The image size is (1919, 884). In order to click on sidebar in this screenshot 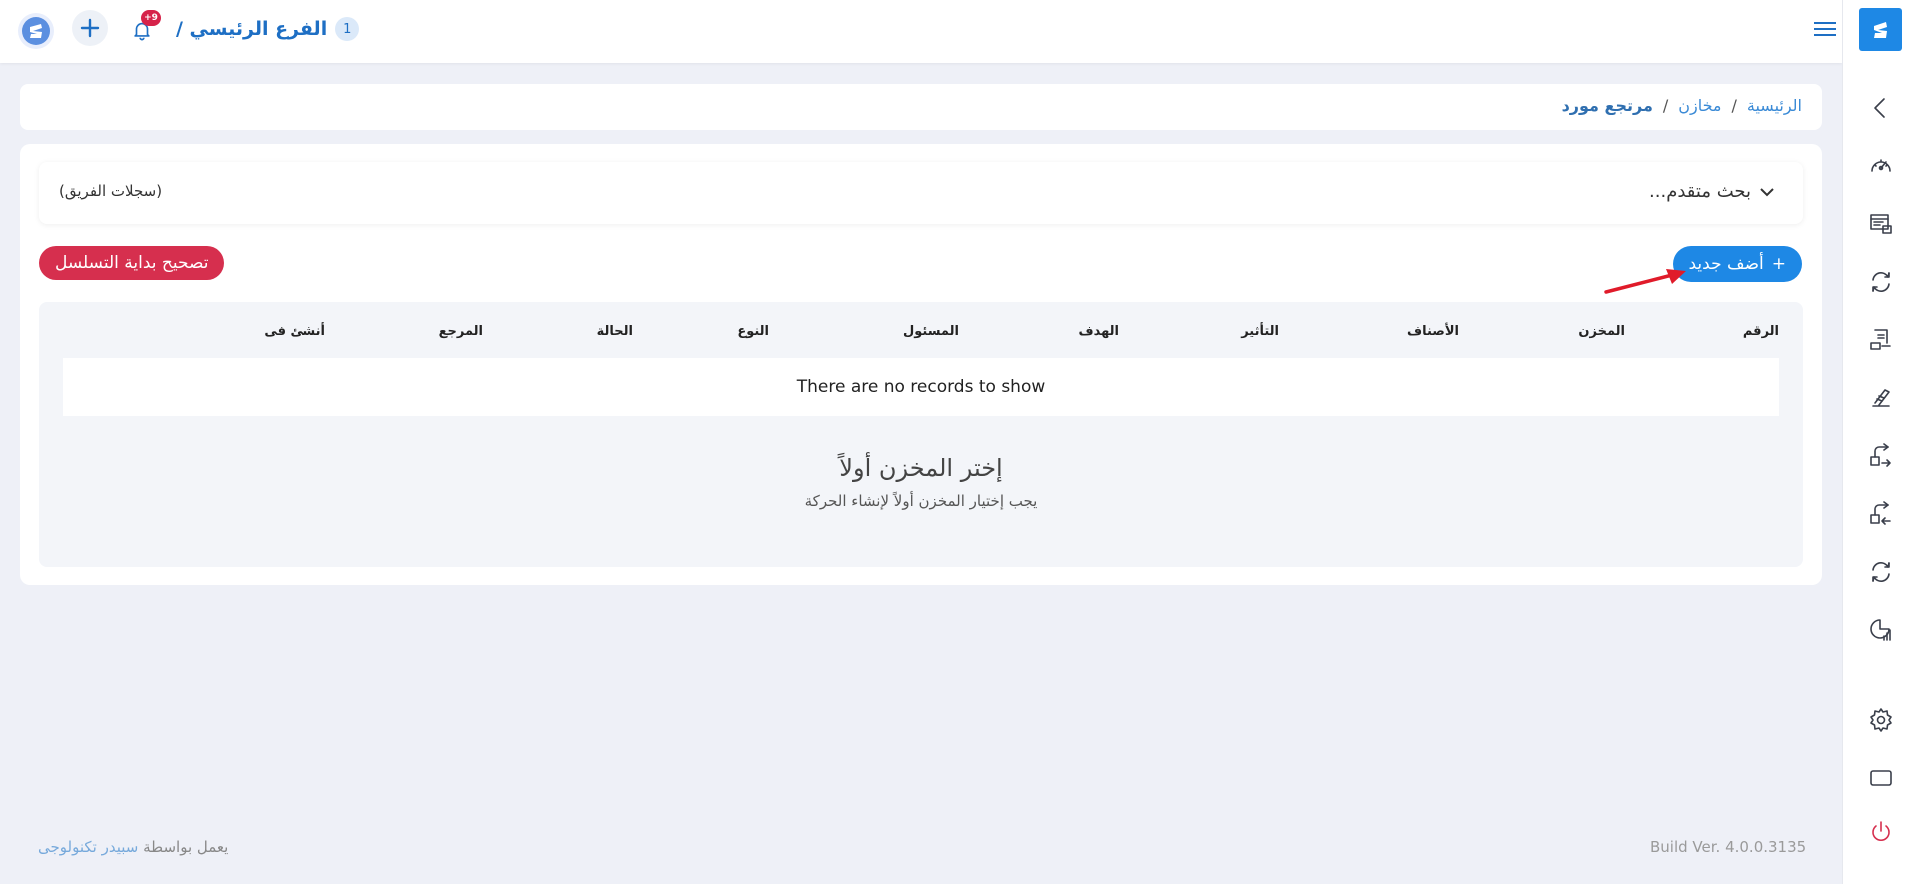, I will do `click(1880, 442)`.